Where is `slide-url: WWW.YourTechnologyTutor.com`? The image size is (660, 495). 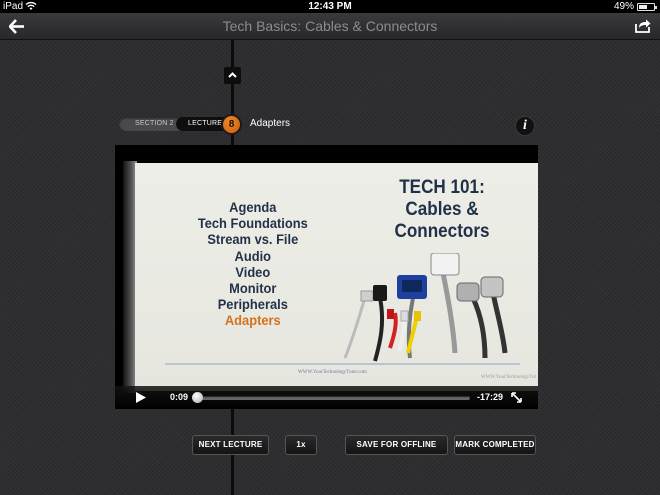 slide-url: WWW.YourTechnologyTutor.com is located at coordinates (332, 372).